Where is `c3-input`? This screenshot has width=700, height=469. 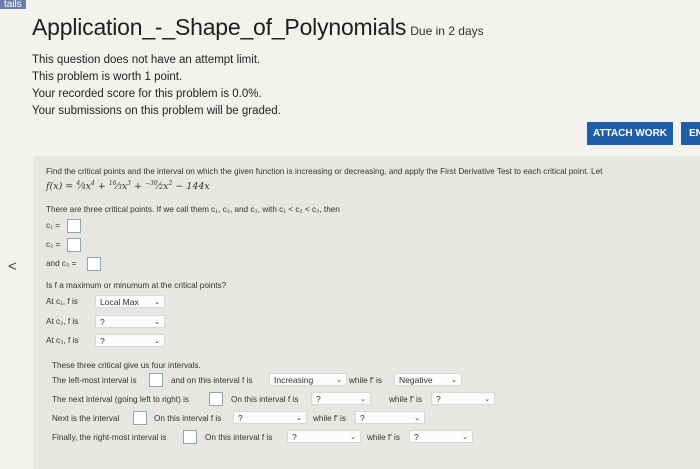 c3-input is located at coordinates (94, 264).